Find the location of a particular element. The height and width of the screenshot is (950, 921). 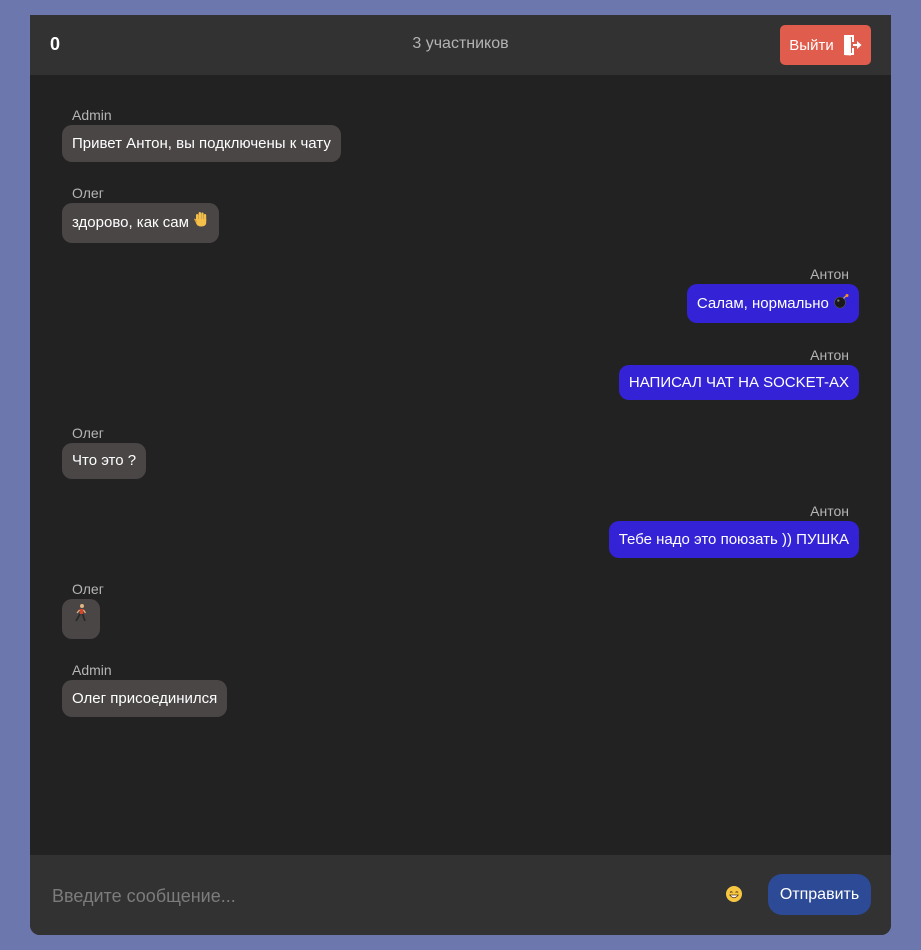

message-bubble: Салам, нормально is located at coordinates (772, 304).